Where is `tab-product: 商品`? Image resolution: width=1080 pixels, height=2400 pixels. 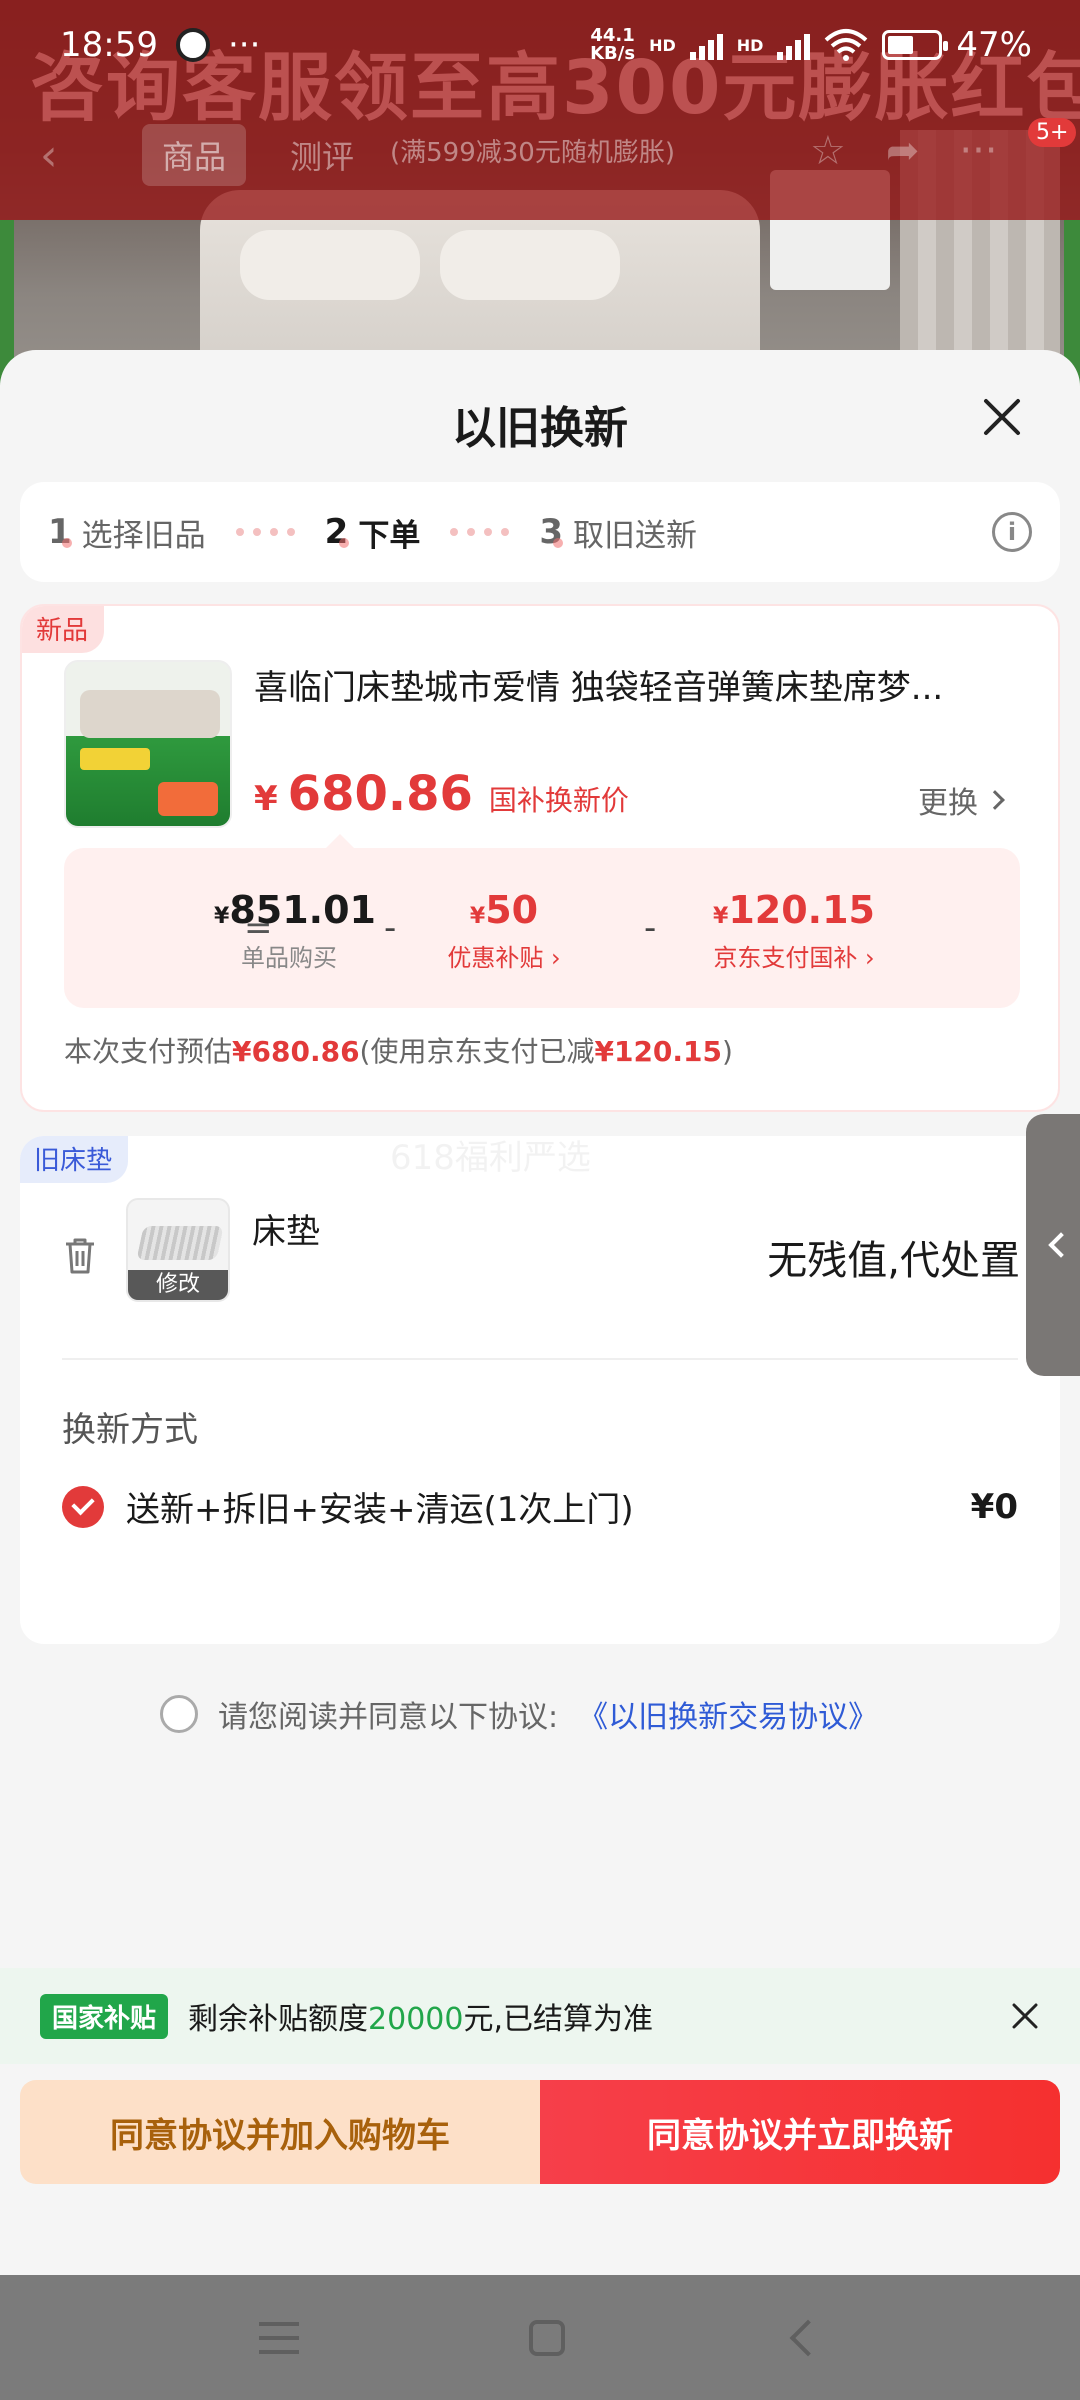 tab-product: 商品 is located at coordinates (194, 155).